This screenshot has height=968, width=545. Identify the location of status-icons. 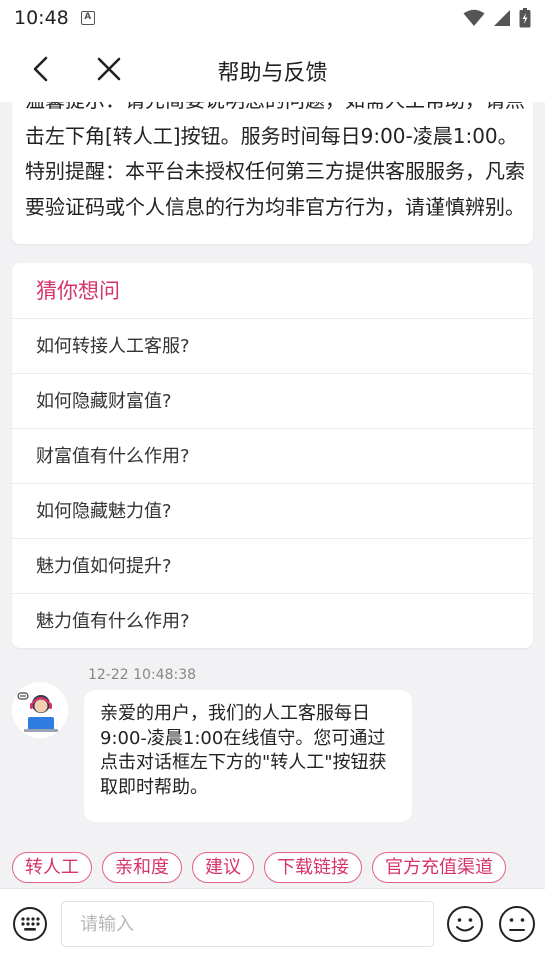
(497, 18).